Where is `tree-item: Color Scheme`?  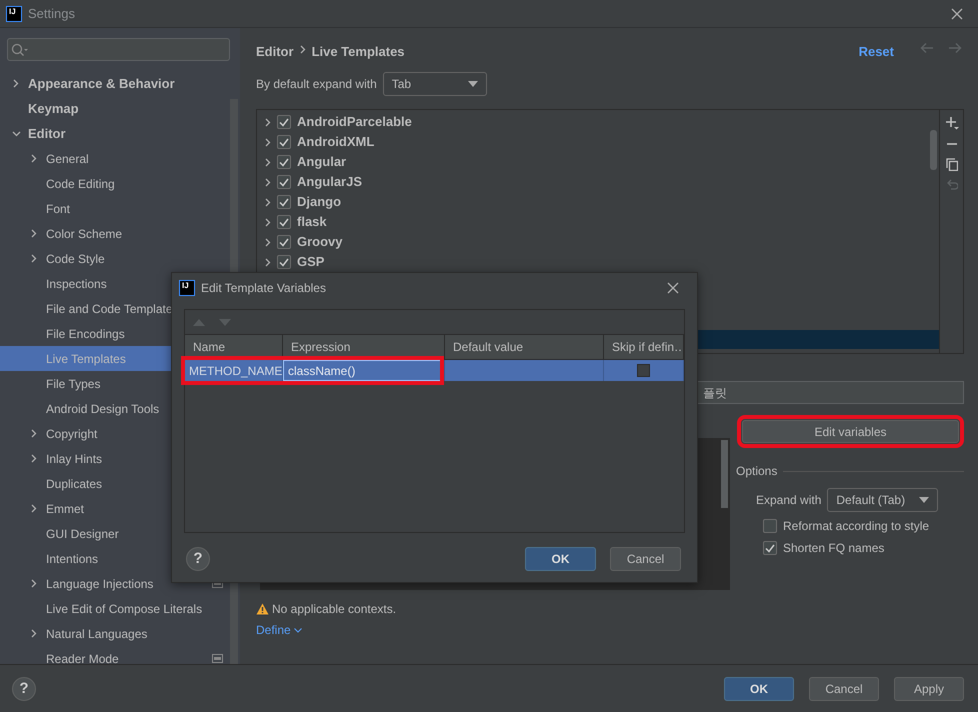 tree-item: Color Scheme is located at coordinates (120, 233).